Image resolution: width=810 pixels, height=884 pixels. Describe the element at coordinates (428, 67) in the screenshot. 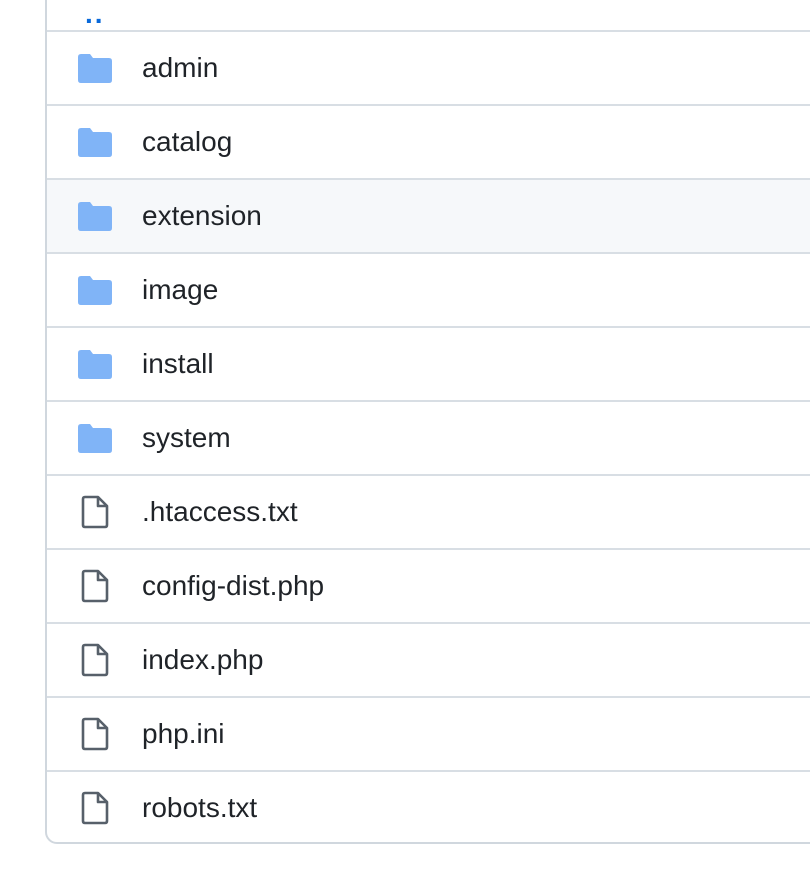

I see `list-item-folder-admin: admin` at that location.